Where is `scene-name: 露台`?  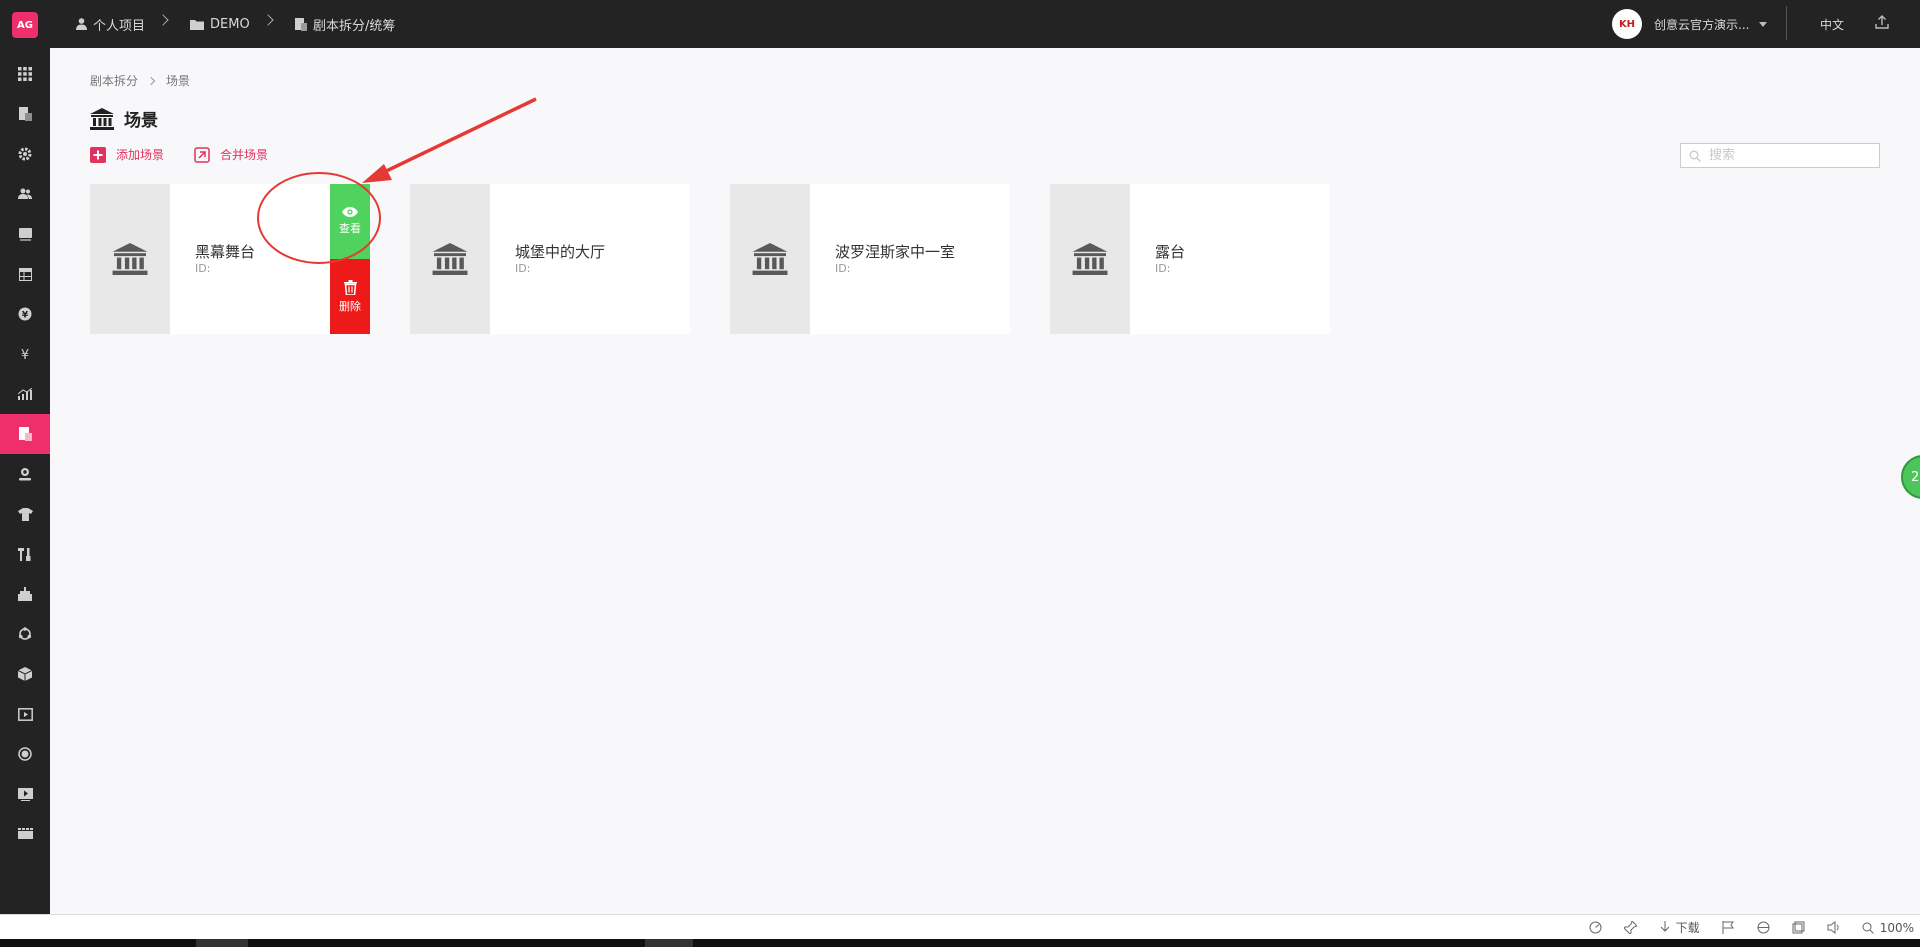
scene-name: 露台 is located at coordinates (1170, 252).